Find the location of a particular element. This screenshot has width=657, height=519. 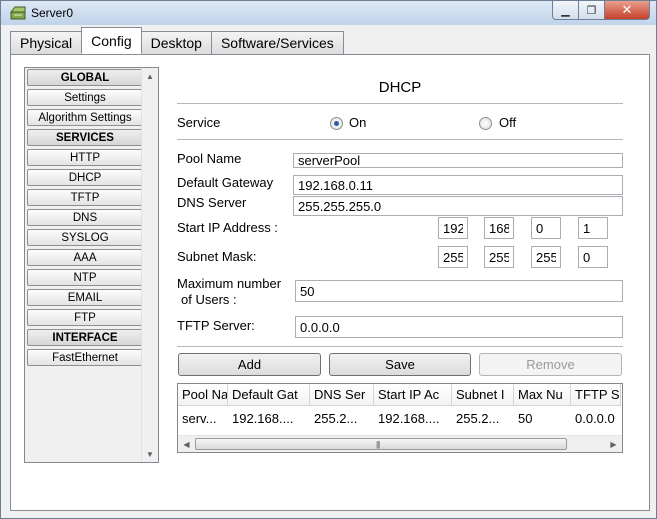

tab-config: Config is located at coordinates (111, 40).